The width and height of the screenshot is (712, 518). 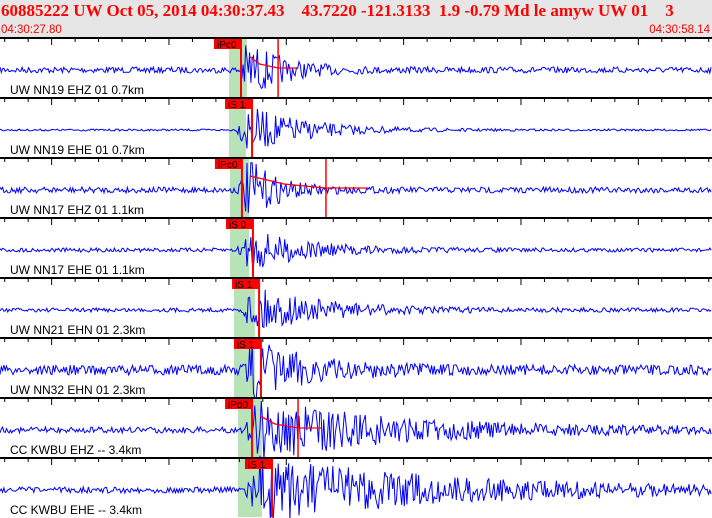 I want to click on trace-row: iS 1 UW NN19 EHE 01 0.7km, so click(x=356, y=127).